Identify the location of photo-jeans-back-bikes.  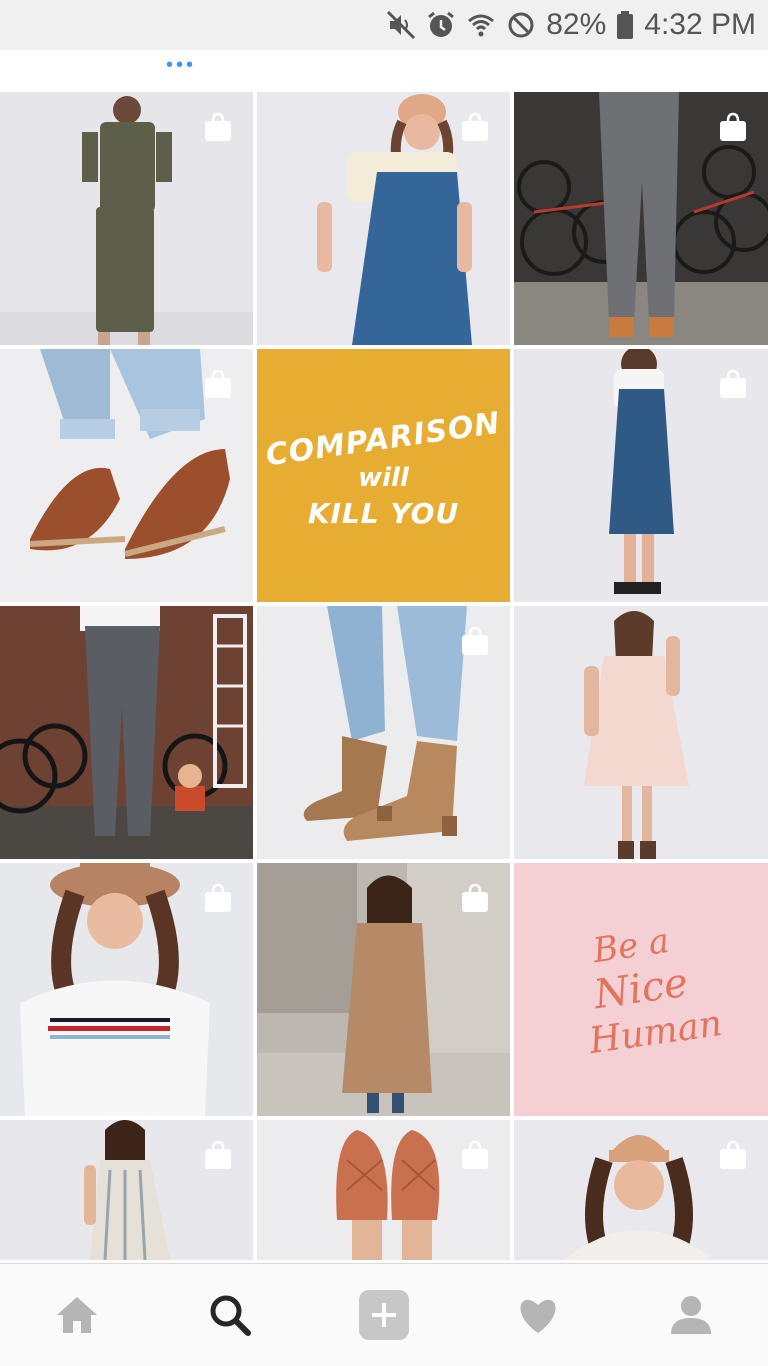
(126, 732).